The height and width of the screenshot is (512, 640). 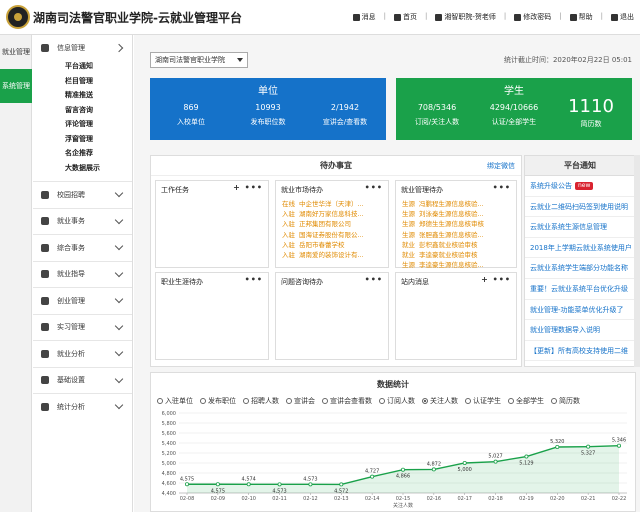 I want to click on metric-enrolled-units: 869 入校单位, so click(x=191, y=115).